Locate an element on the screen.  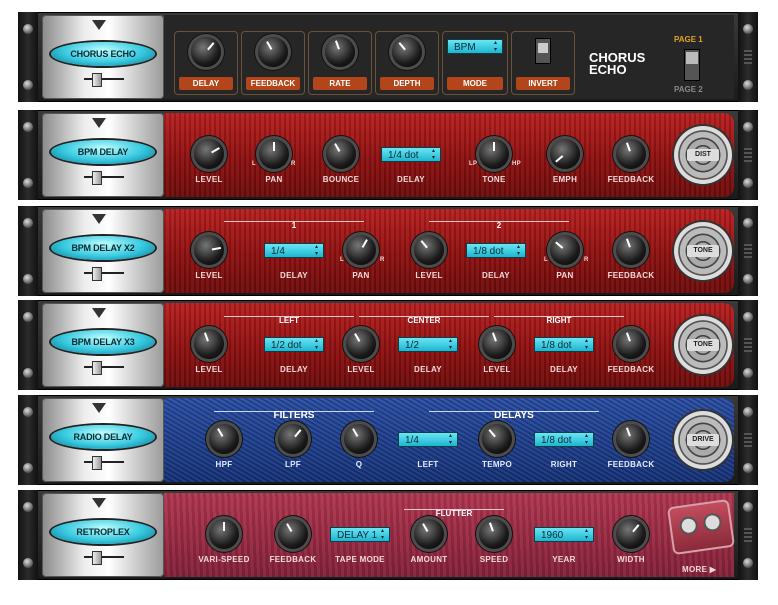
emph-knob is located at coordinates (565, 154).